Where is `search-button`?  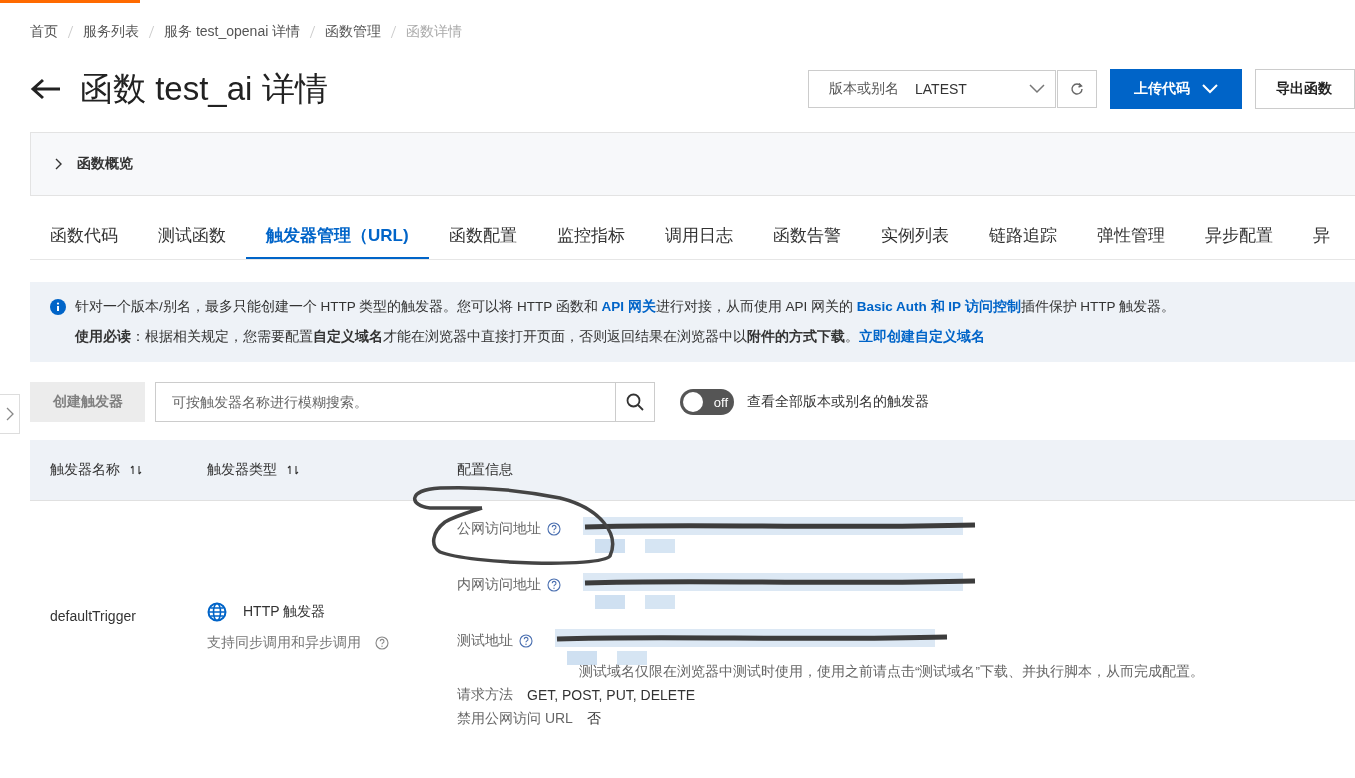 search-button is located at coordinates (635, 402).